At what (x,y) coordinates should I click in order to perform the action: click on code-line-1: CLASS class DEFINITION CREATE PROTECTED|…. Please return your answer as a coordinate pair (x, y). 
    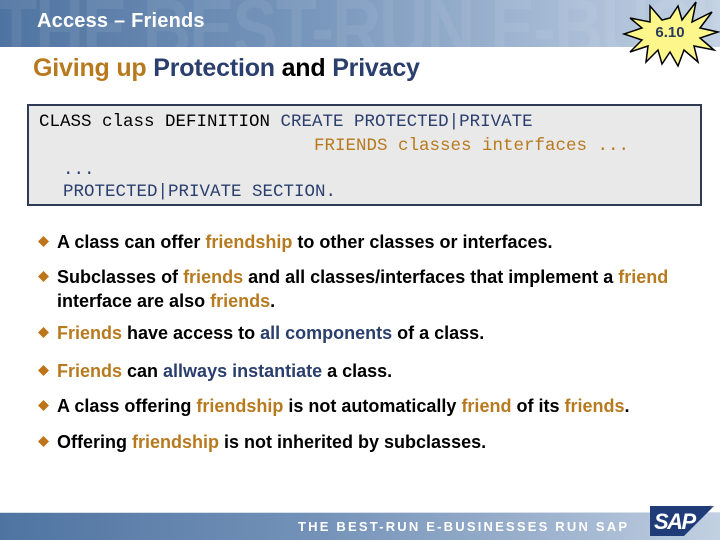
    Looking at the image, I should click on (286, 122).